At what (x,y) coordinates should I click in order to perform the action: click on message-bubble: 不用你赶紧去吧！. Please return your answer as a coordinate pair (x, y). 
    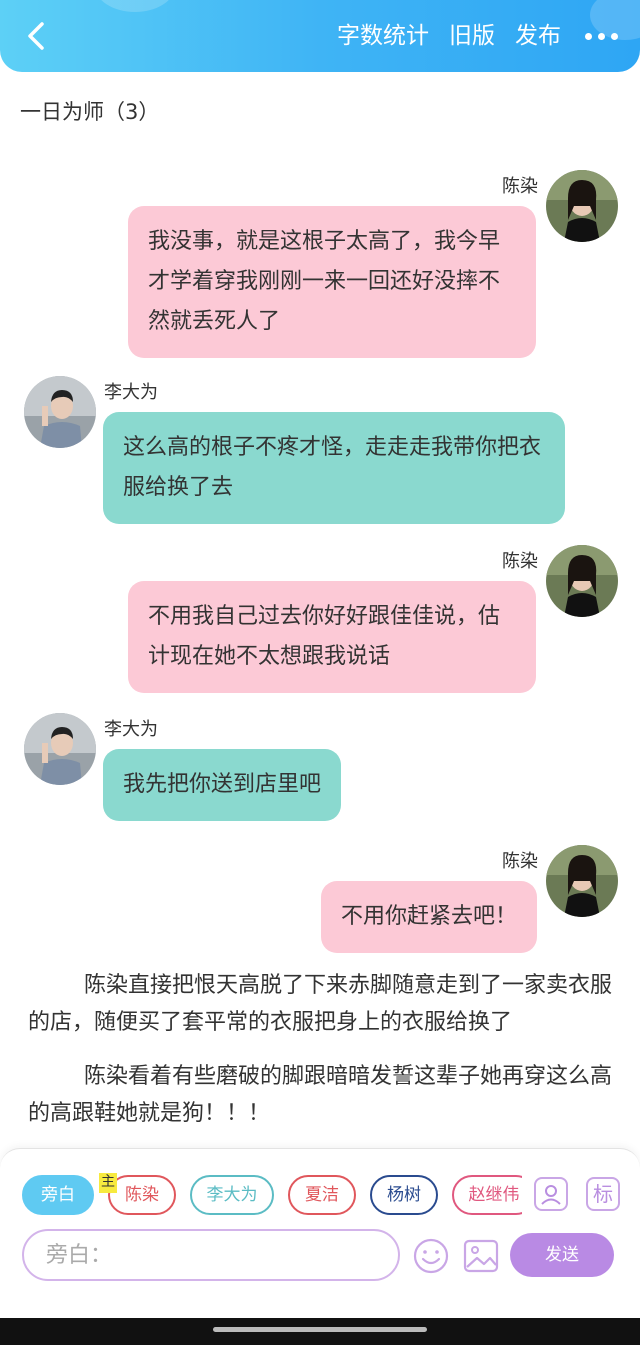
    Looking at the image, I should click on (429, 917).